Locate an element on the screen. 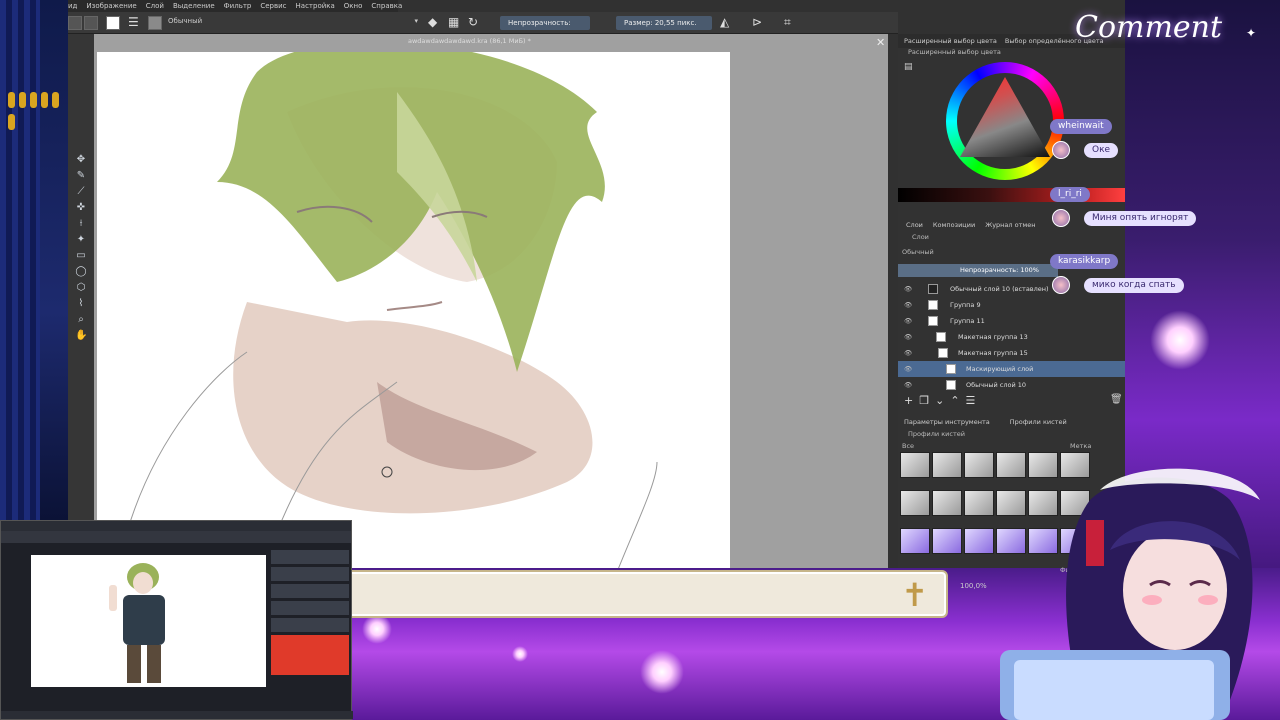 The height and width of the screenshot is (720, 1280). color-history-bar is located at coordinates (1011, 195).